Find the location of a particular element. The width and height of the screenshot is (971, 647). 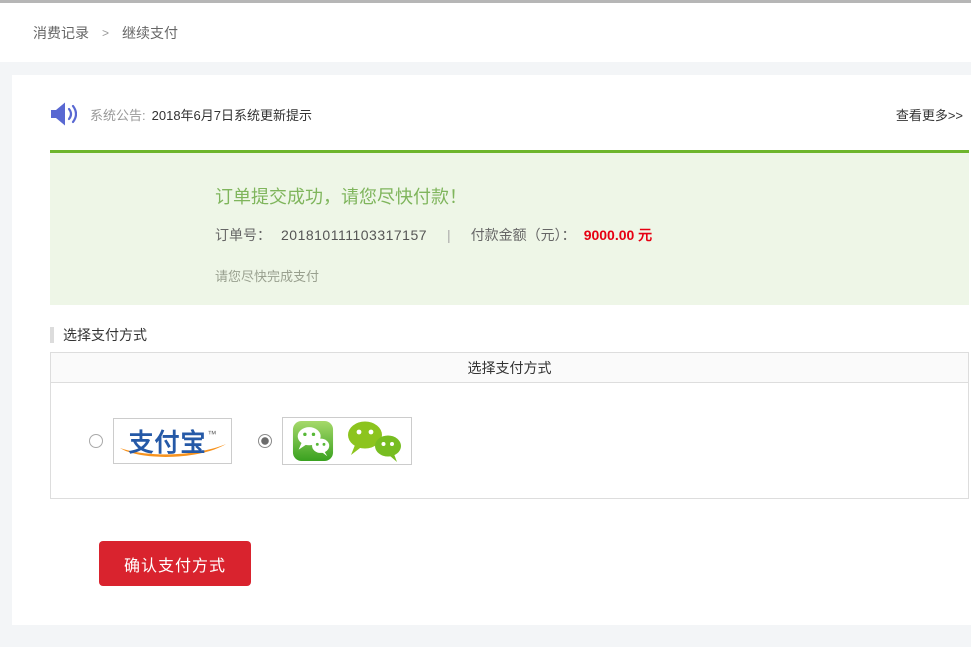

payment-method-alipay: 支付宝 ™ is located at coordinates (160, 440).